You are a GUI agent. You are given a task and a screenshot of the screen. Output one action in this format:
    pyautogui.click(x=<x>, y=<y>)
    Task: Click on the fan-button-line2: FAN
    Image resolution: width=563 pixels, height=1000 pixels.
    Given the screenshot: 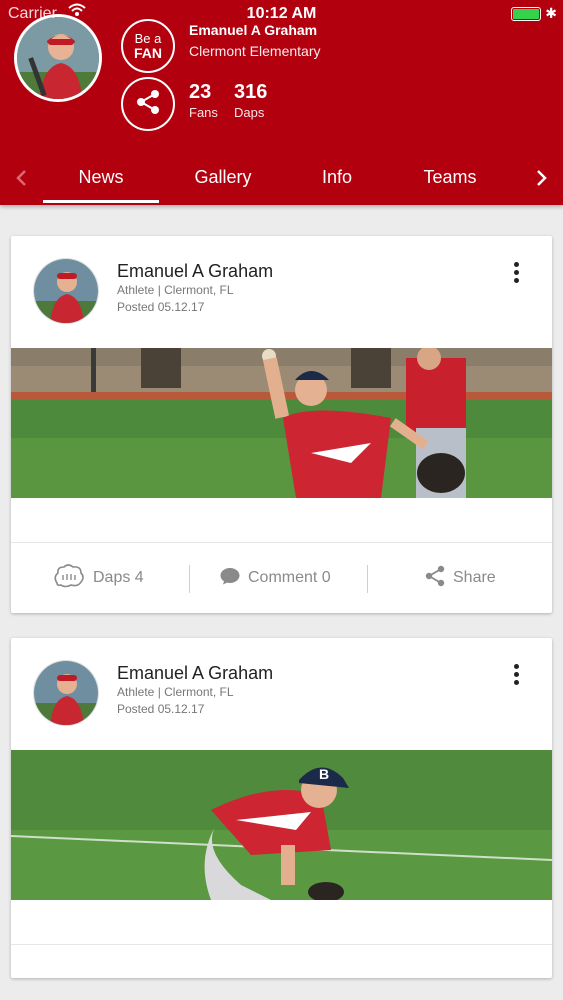 What is the action you would take?
    pyautogui.click(x=148, y=53)
    